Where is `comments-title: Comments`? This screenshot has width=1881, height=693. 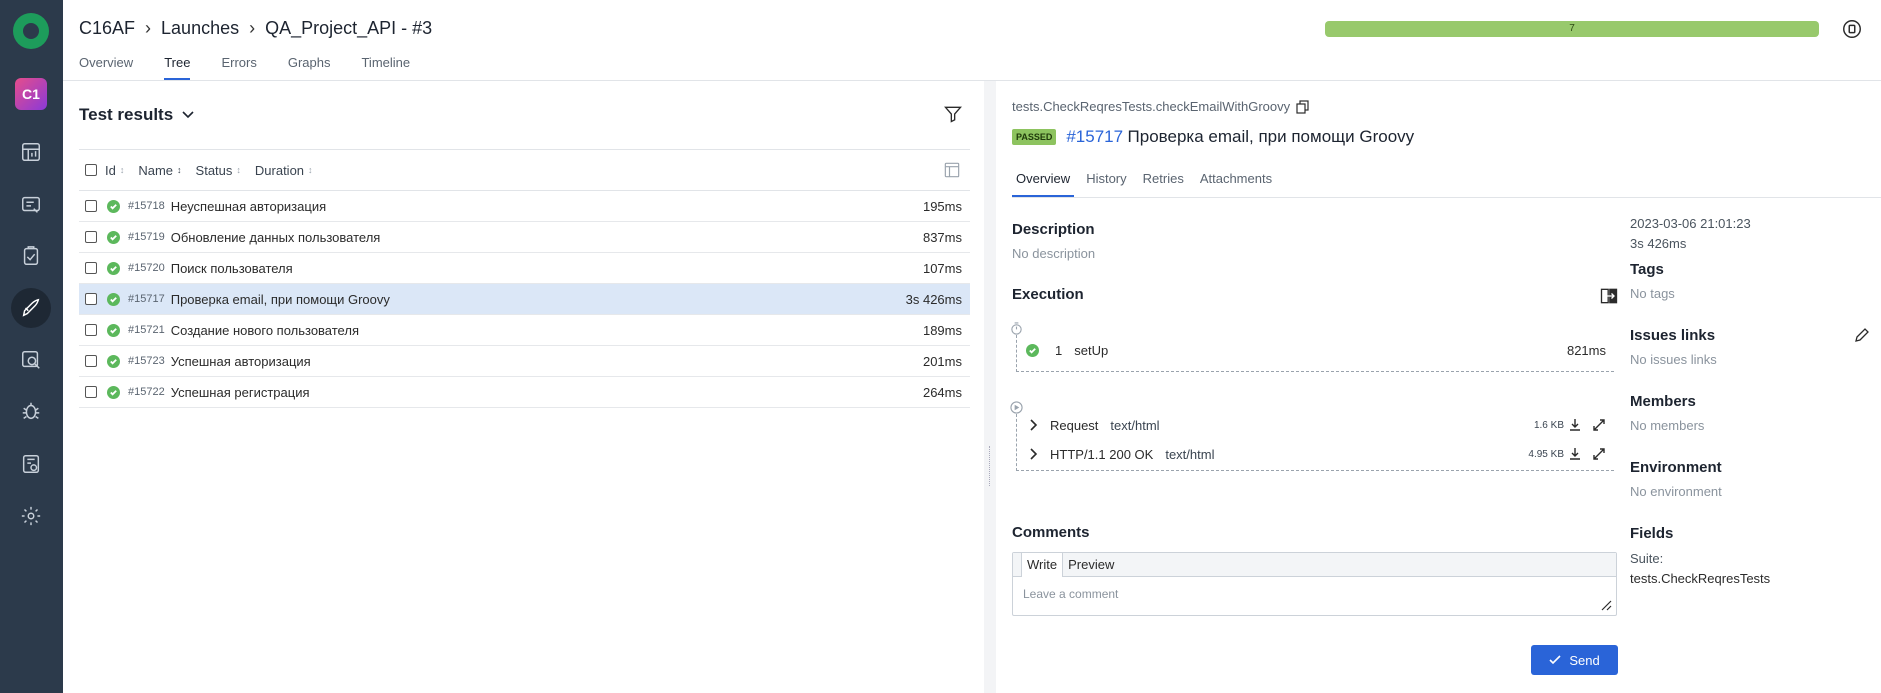 comments-title: Comments is located at coordinates (1051, 532).